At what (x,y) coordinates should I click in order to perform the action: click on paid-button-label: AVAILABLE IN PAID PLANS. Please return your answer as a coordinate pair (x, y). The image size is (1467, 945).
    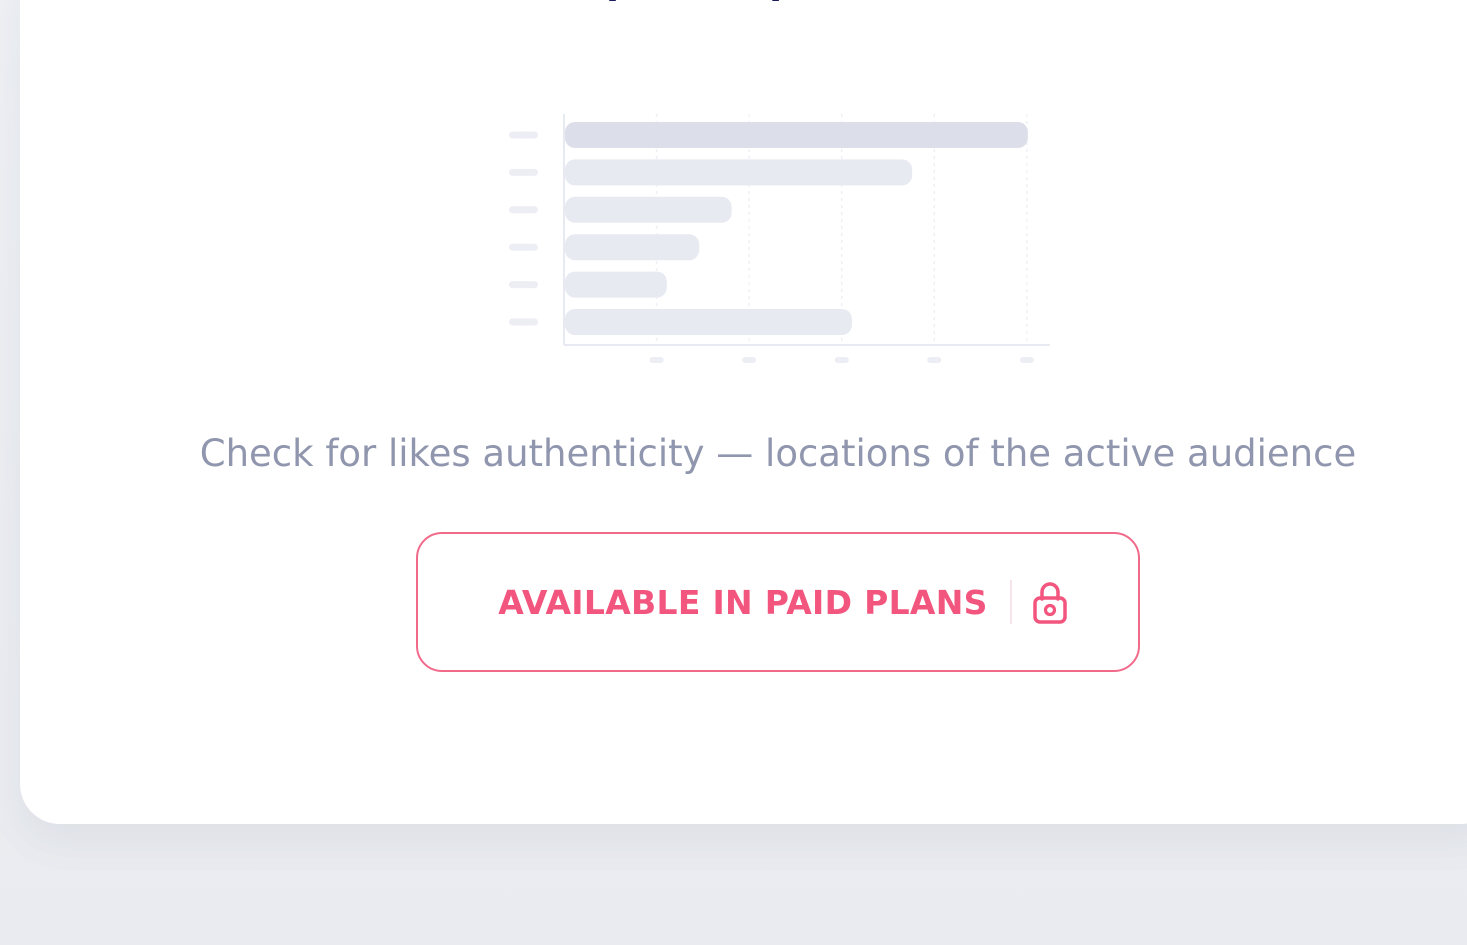
    Looking at the image, I should click on (743, 602).